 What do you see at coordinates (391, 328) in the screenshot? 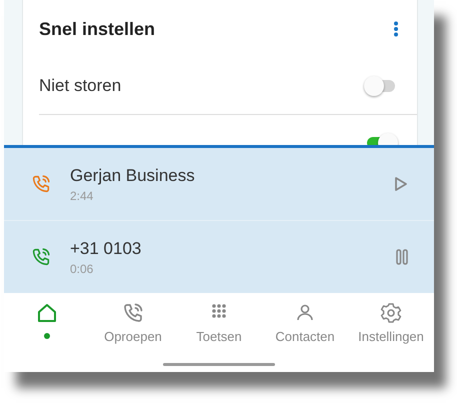
I see `nav-tab: Instellingen` at bounding box center [391, 328].